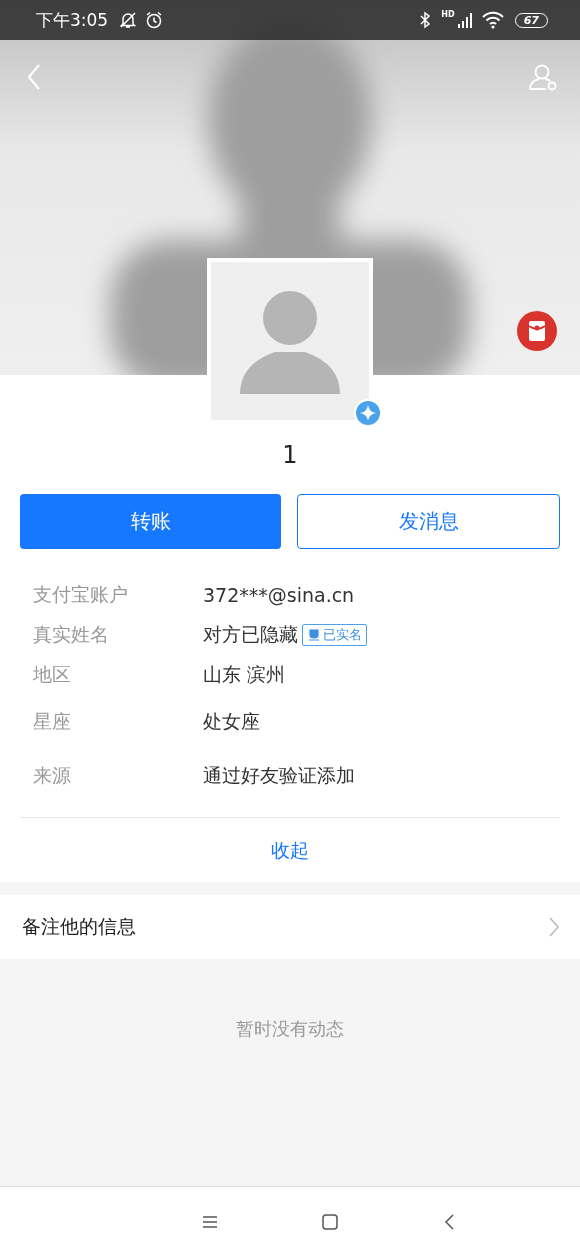 This screenshot has width=580, height=1257. Describe the element at coordinates (231, 721) in the screenshot. I see `info-value: 处女座` at that location.